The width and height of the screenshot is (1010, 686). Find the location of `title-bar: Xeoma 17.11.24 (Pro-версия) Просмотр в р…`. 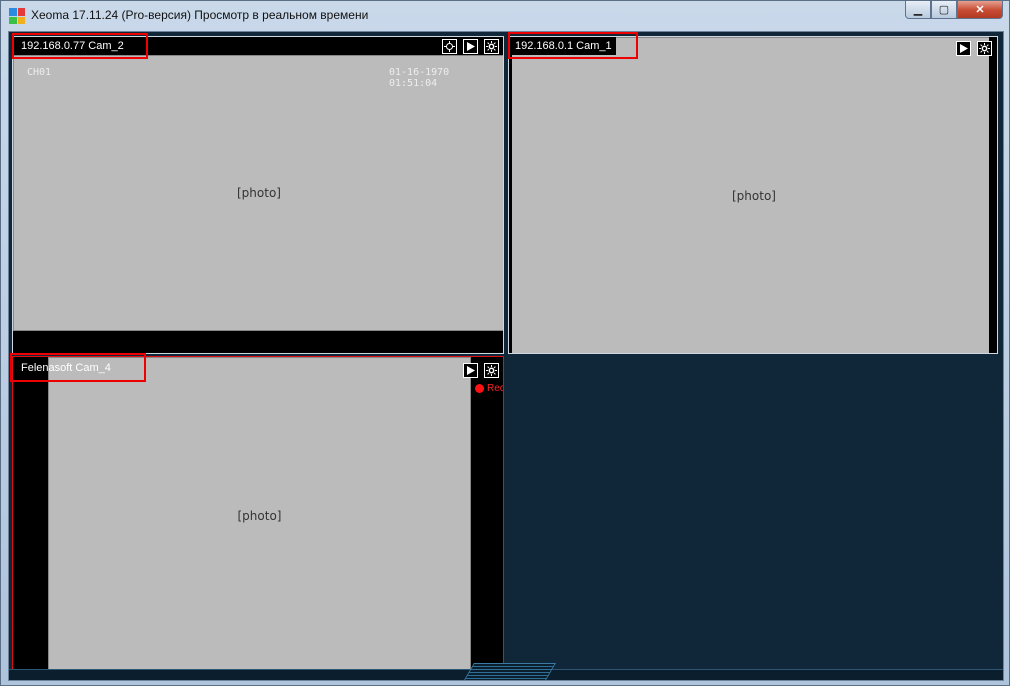

title-bar: Xeoma 17.11.24 (Pro-версия) Просмотр в р… is located at coordinates (505, 16).